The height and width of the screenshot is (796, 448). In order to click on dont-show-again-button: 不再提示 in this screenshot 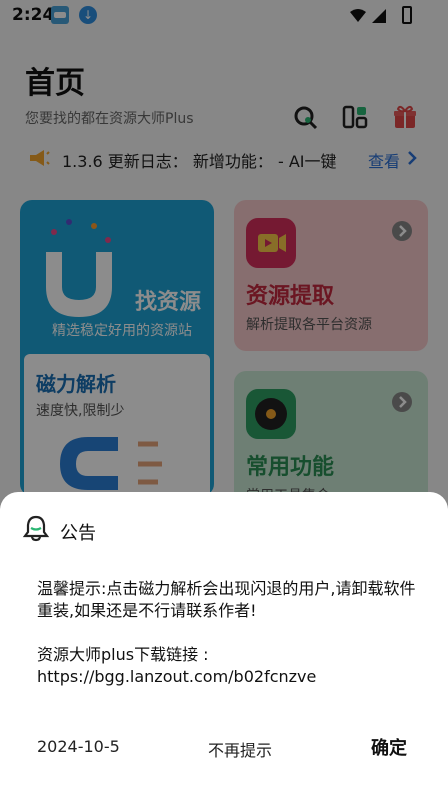, I will do `click(240, 749)`.